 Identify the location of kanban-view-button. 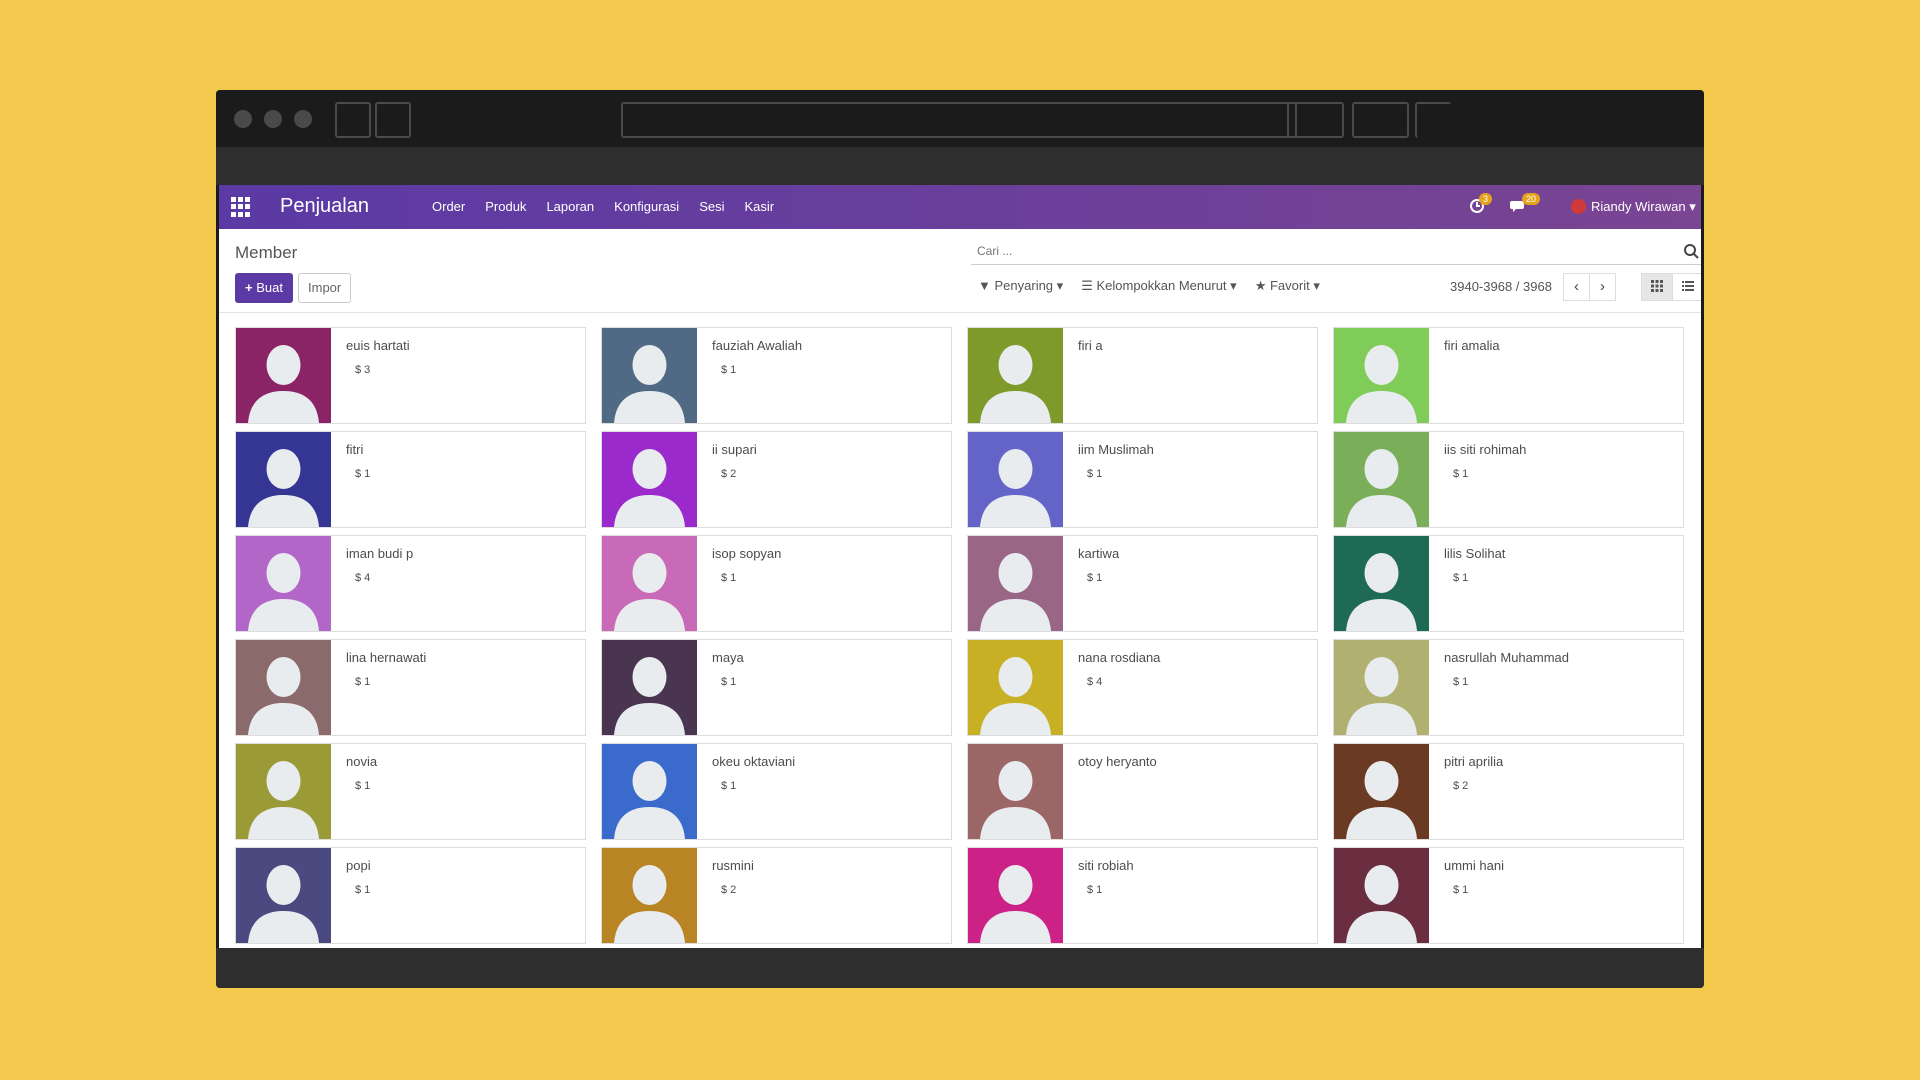
(1657, 287).